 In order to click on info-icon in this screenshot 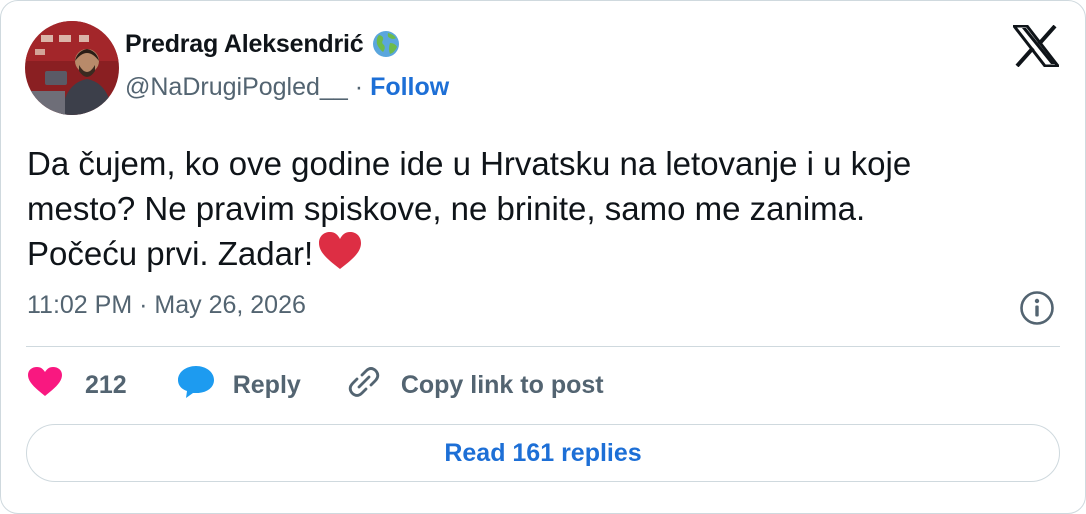, I will do `click(1037, 308)`.